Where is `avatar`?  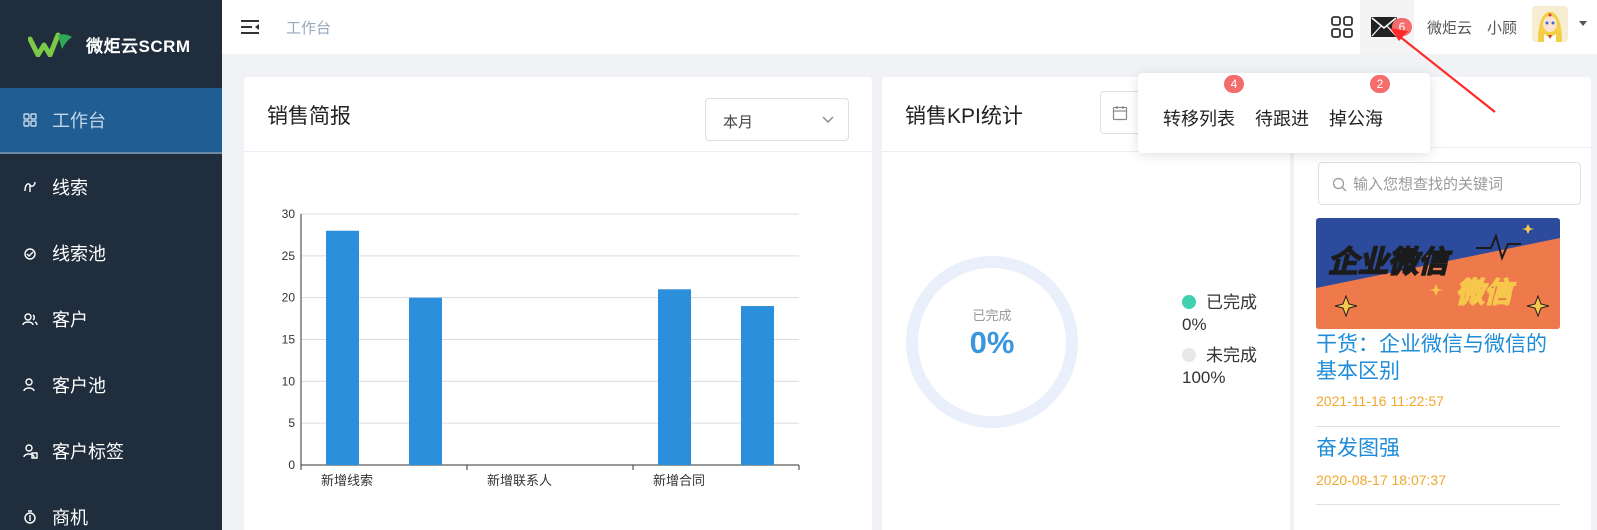
avatar is located at coordinates (1550, 24).